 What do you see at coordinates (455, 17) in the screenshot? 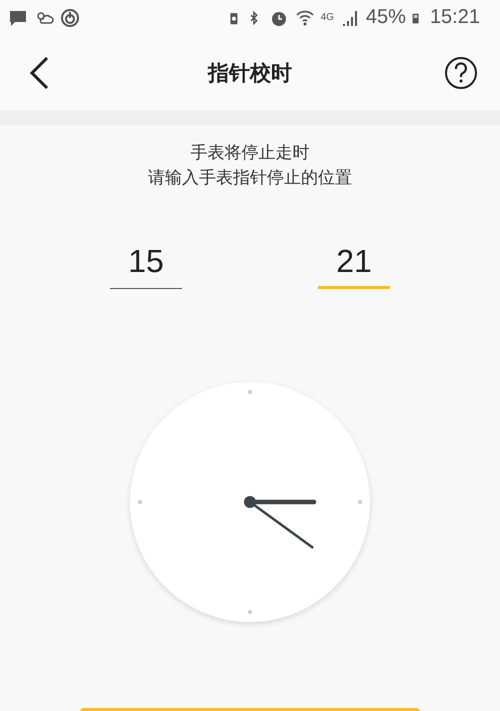
I see `status-time: 15:21` at bounding box center [455, 17].